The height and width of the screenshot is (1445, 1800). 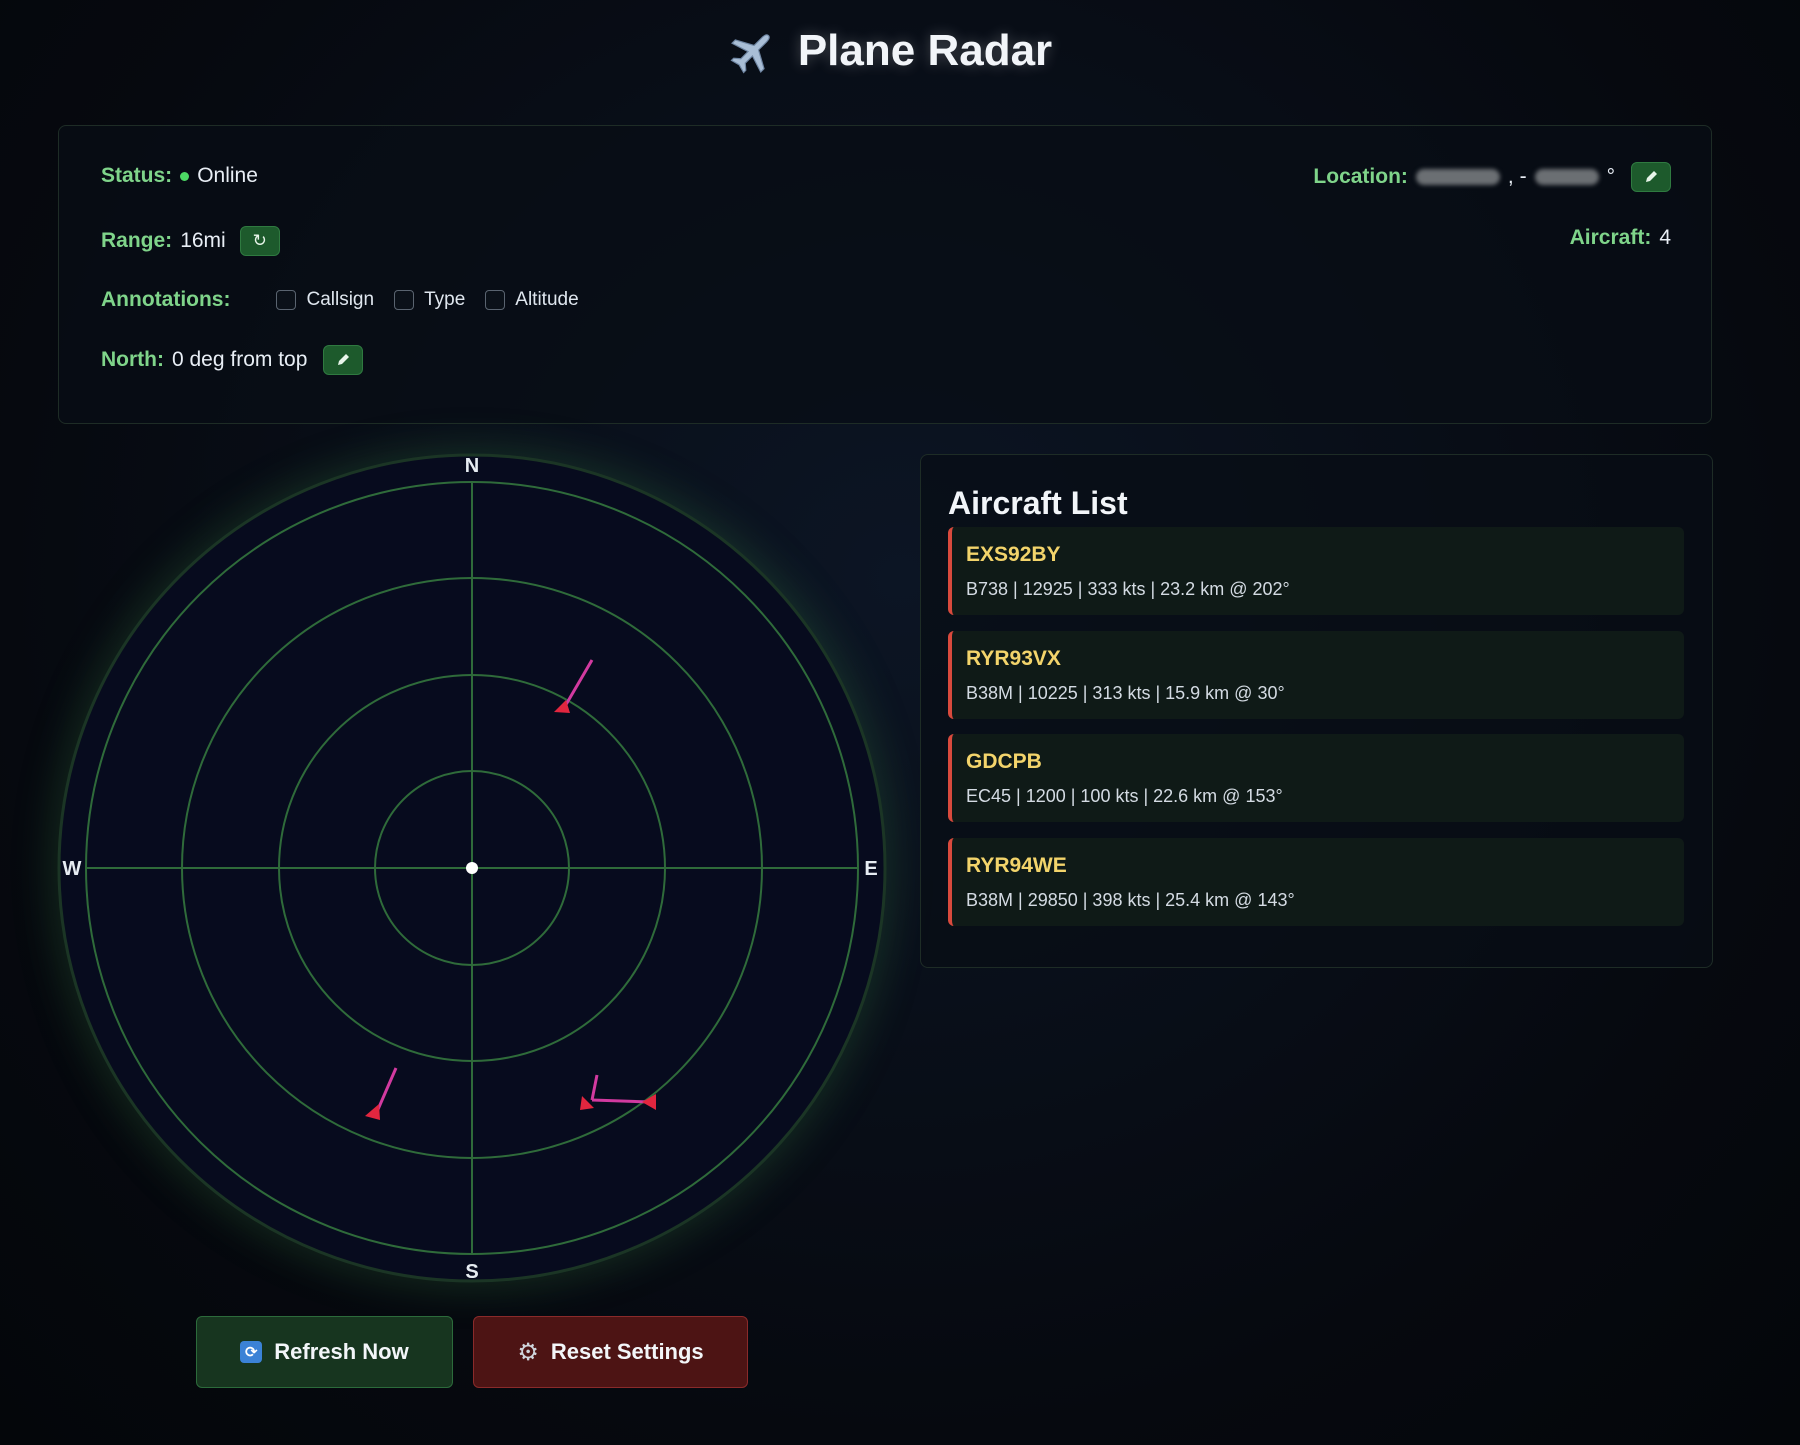 I want to click on north-value: 0 deg from top, so click(x=239, y=359).